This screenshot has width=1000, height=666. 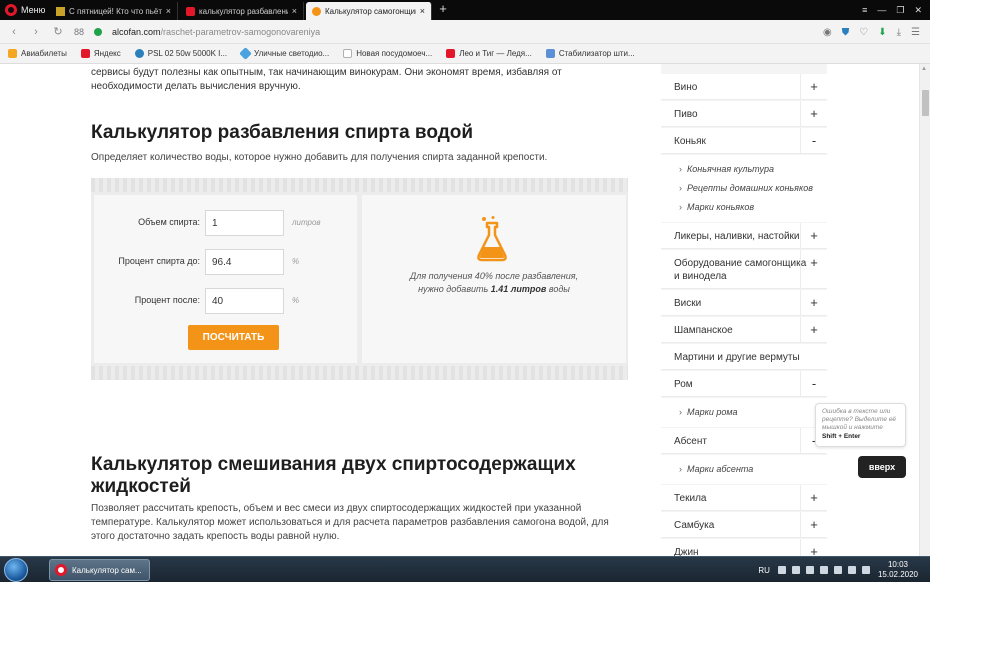 I want to click on strength-before-unit: %, so click(x=296, y=261).